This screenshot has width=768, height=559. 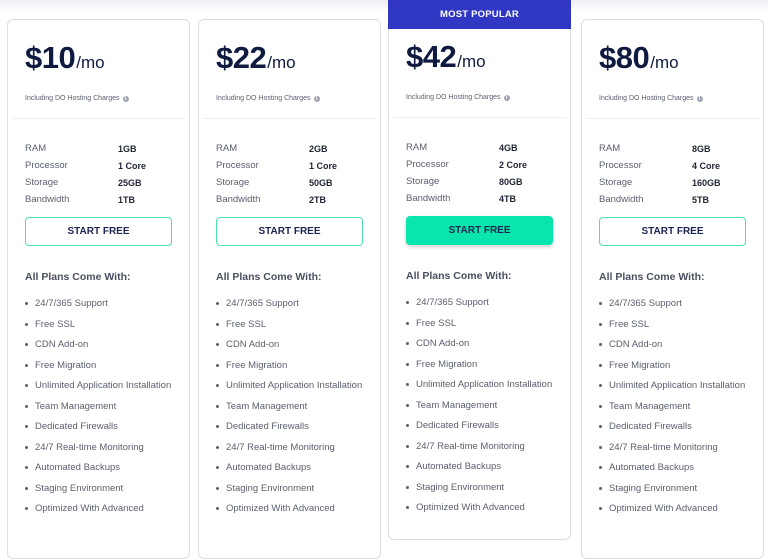 I want to click on spec-value: 80GB, so click(x=511, y=181).